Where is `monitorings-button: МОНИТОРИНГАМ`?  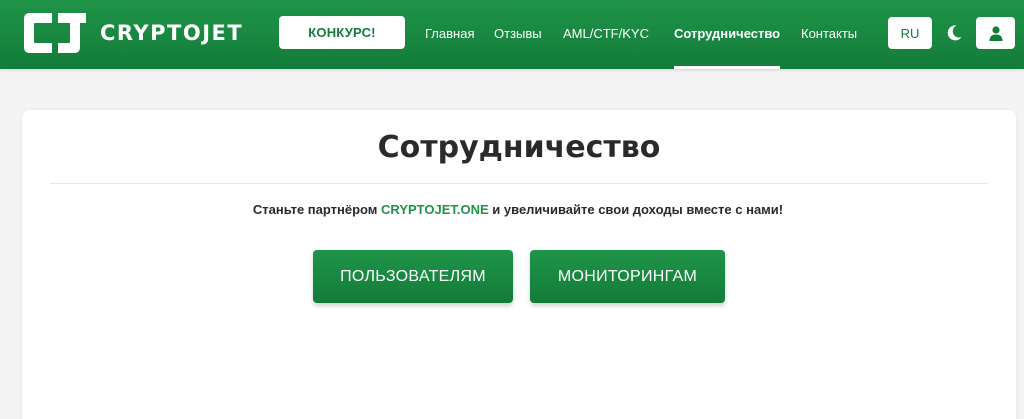 monitorings-button: МОНИТОРИНГАМ is located at coordinates (627, 276).